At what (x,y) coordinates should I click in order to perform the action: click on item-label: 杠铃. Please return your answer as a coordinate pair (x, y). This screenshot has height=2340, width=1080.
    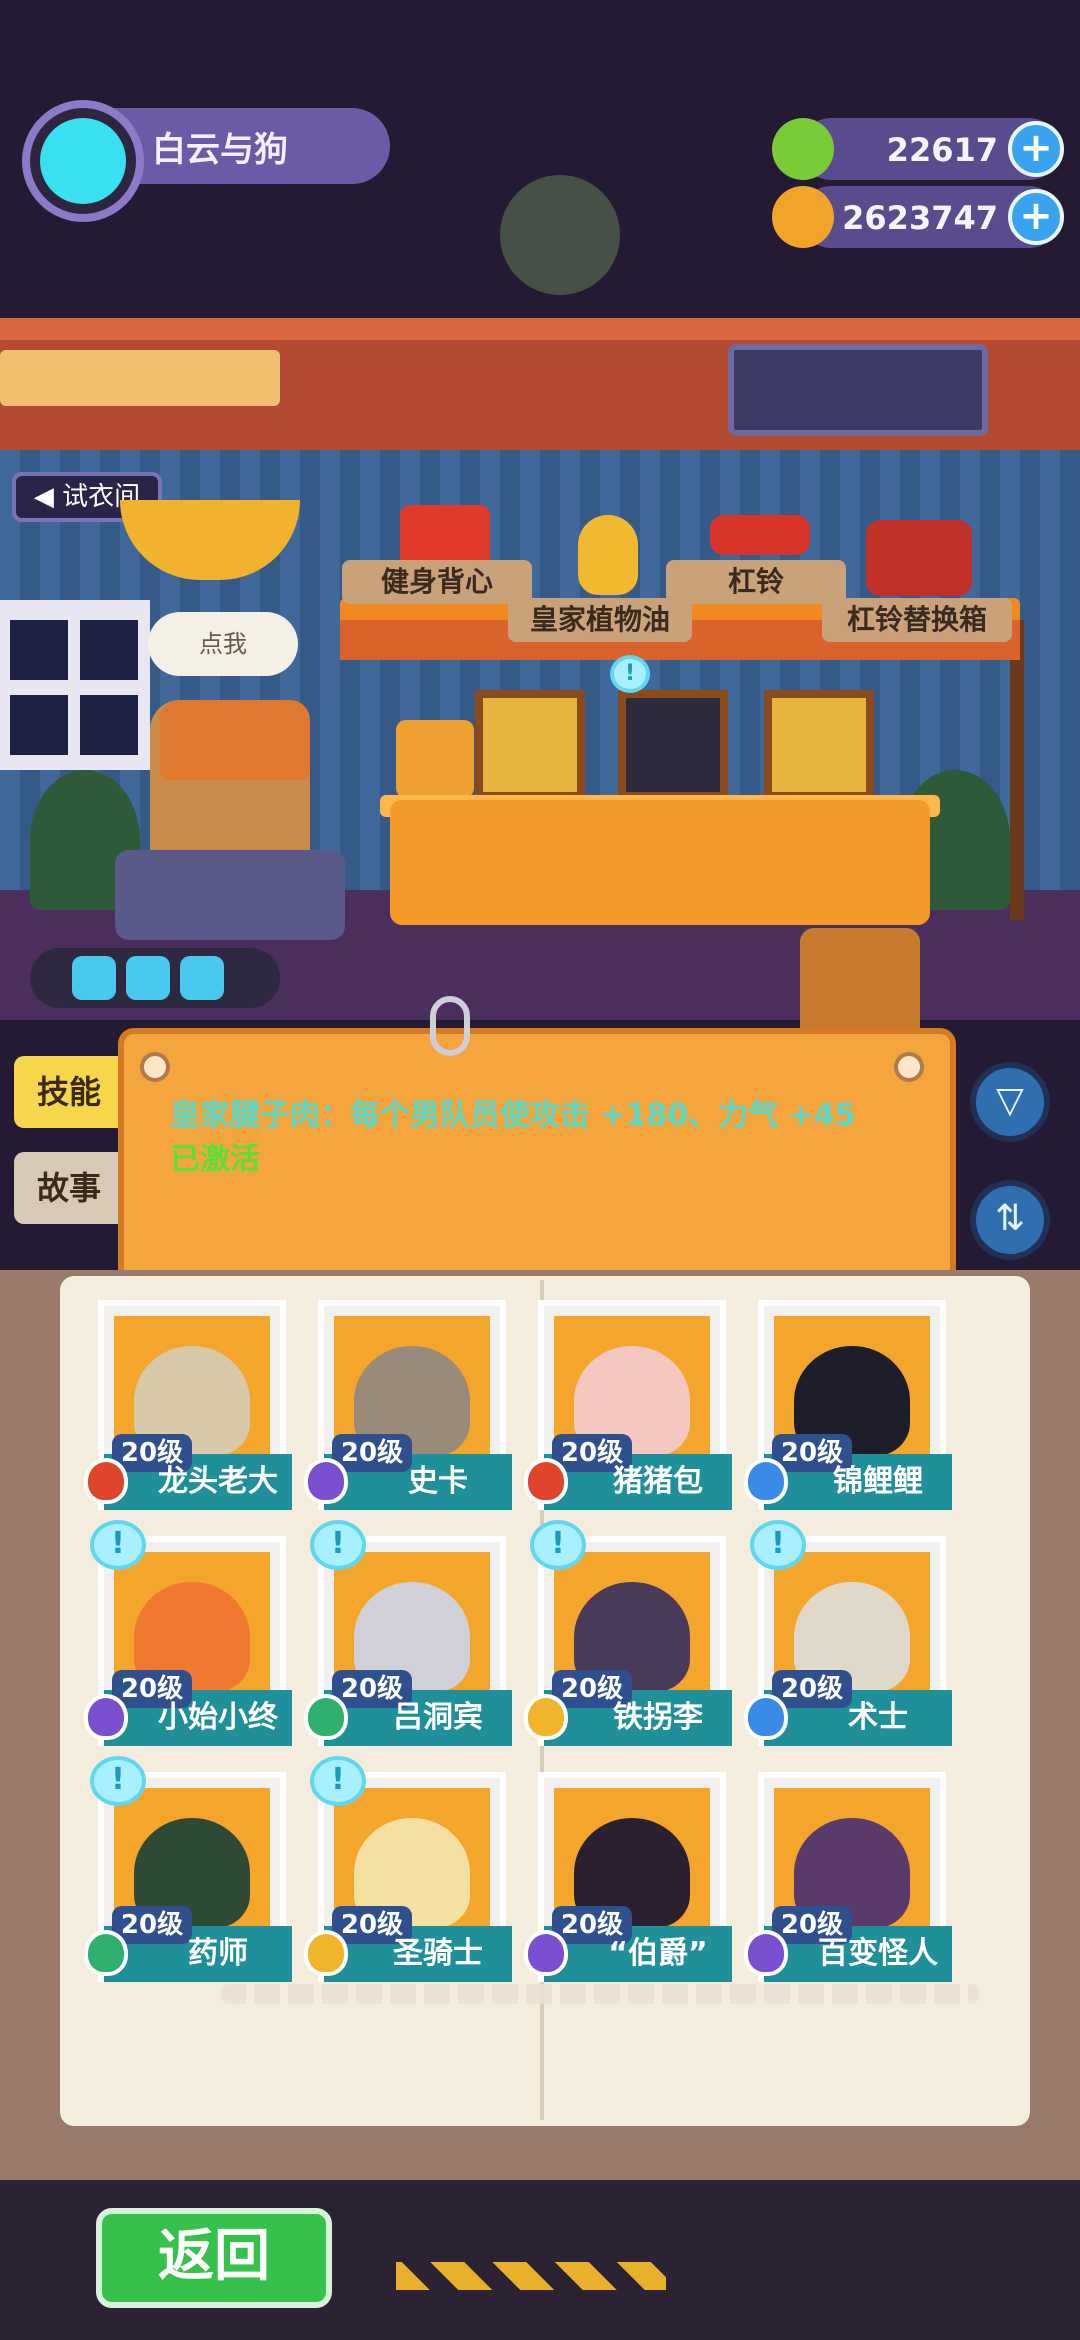
    Looking at the image, I should click on (756, 582).